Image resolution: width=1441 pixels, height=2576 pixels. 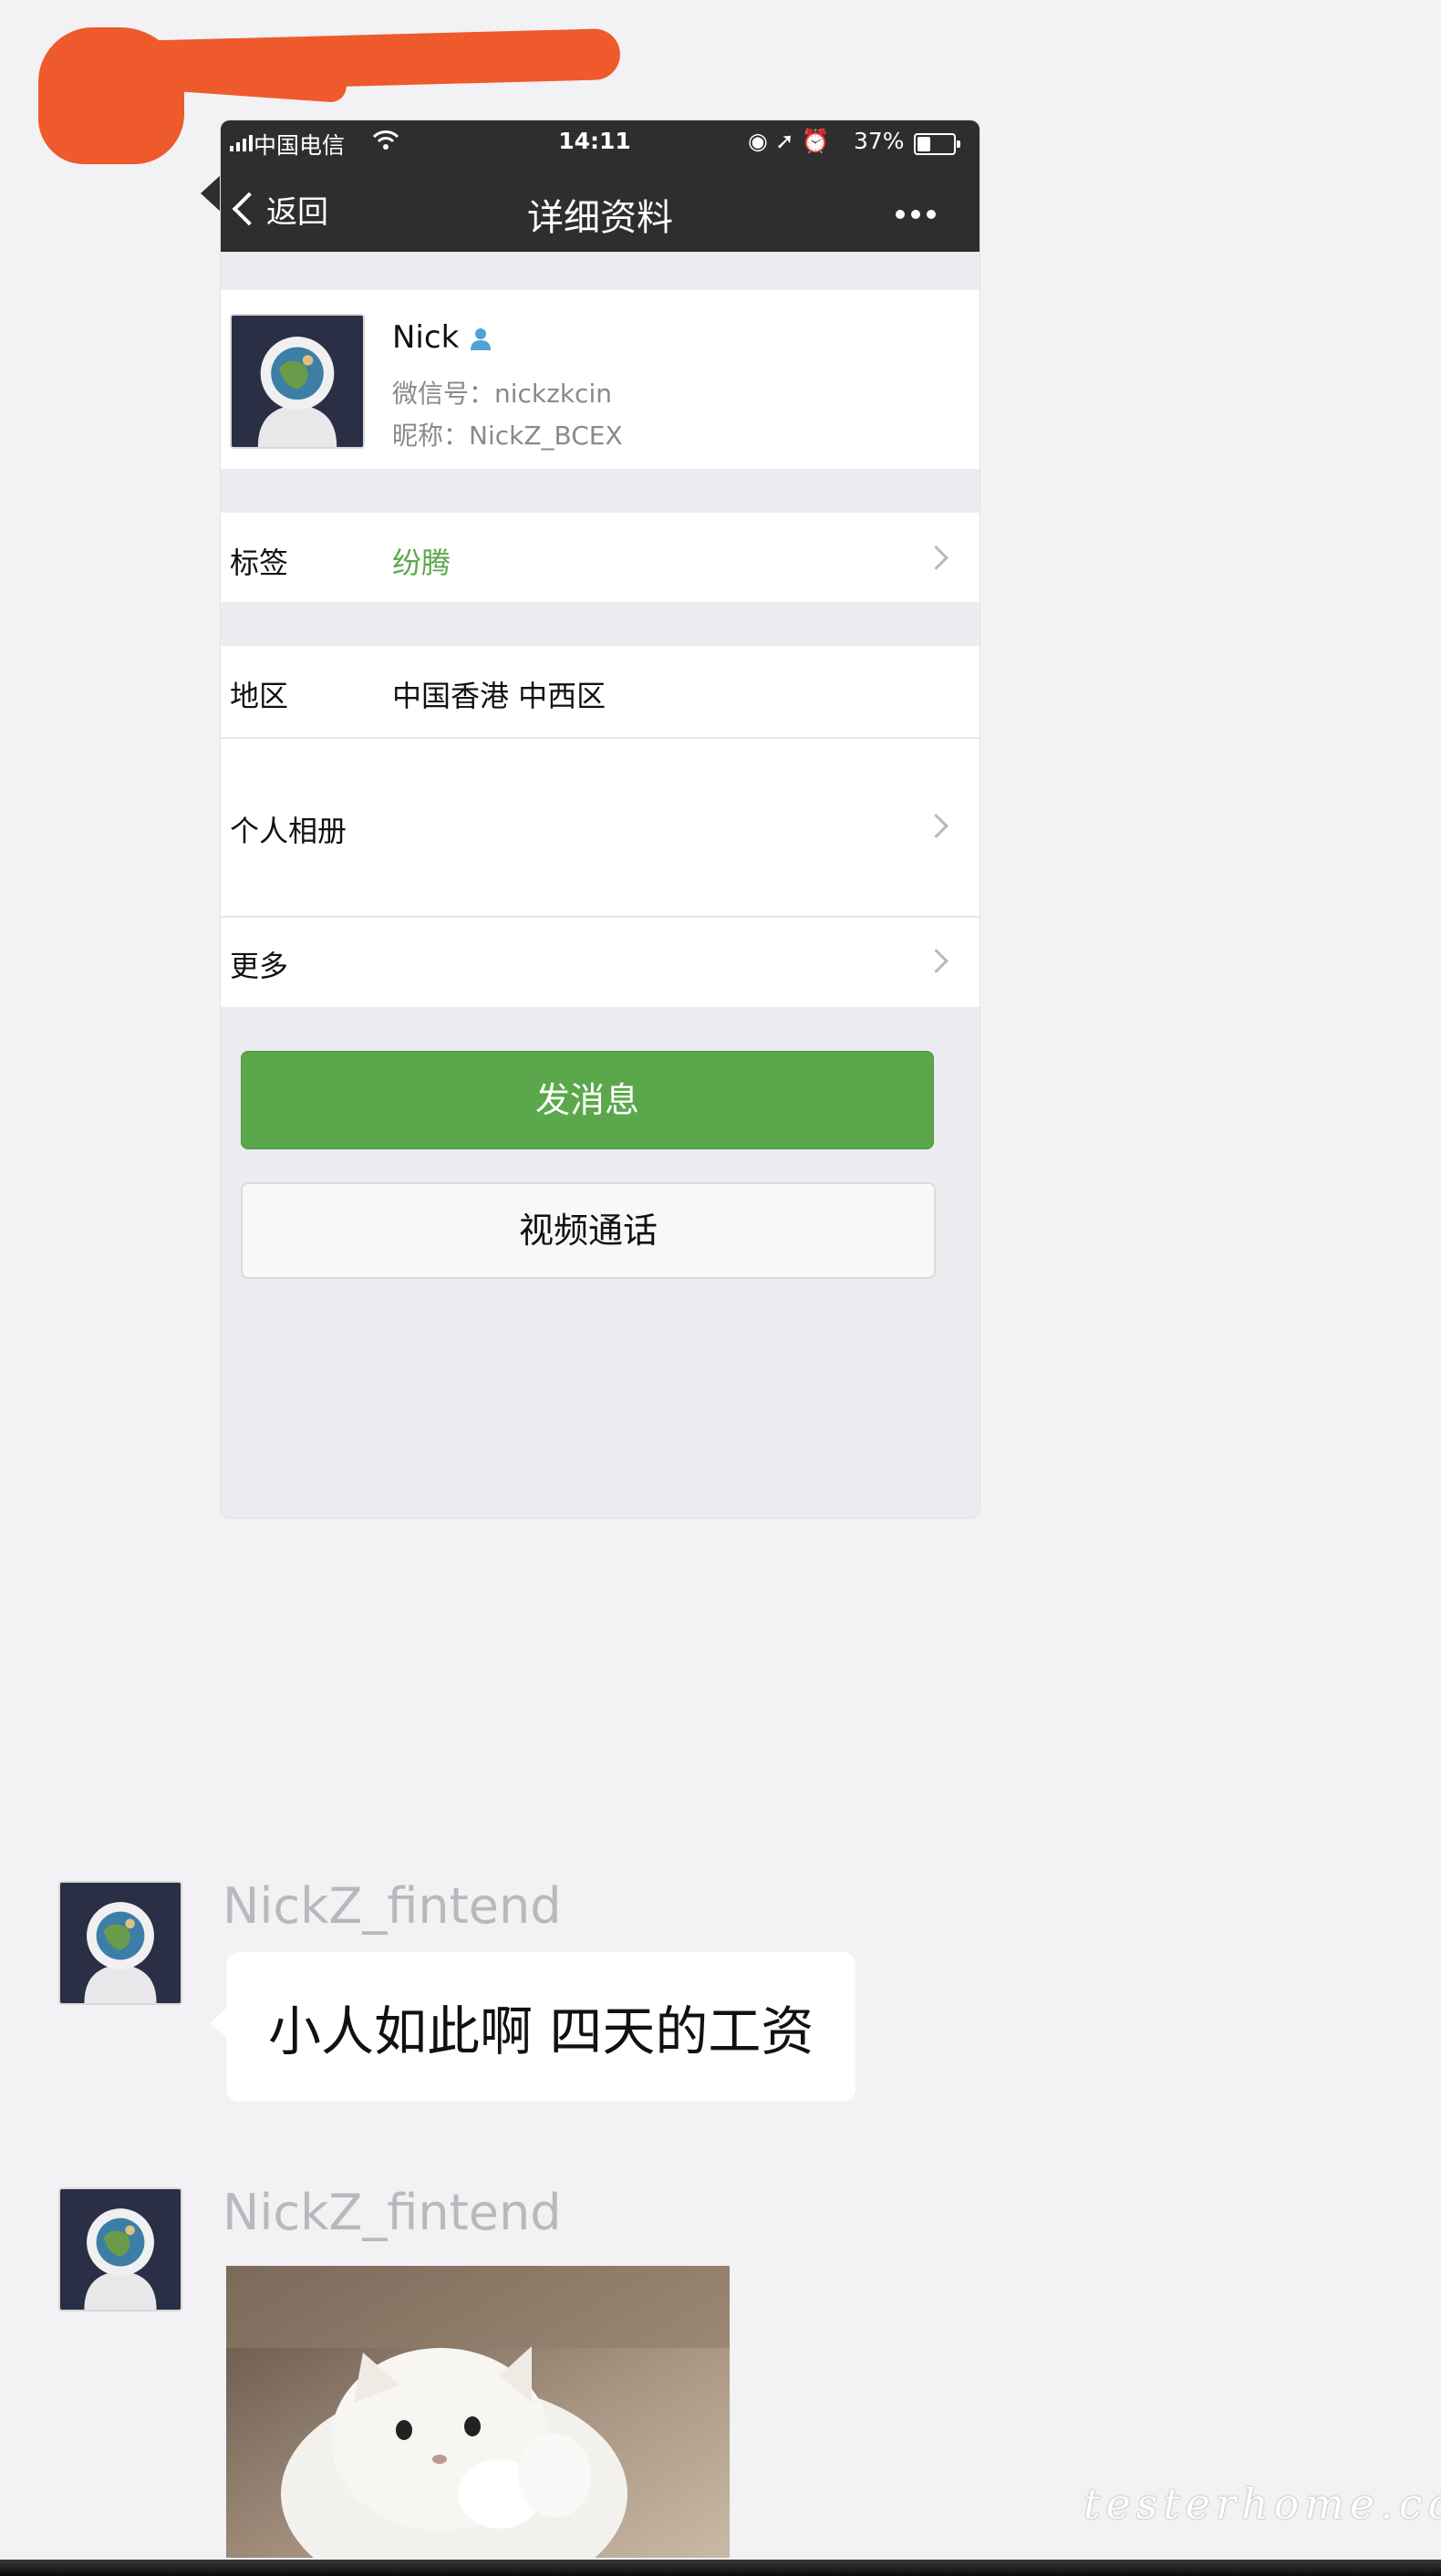 I want to click on back-button: 返回, so click(x=278, y=209).